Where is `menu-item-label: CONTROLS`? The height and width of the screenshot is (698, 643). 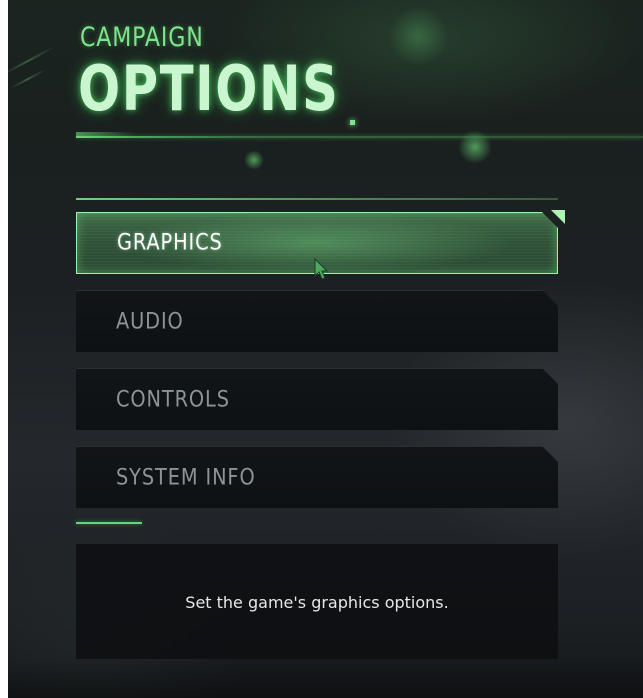 menu-item-label: CONTROLS is located at coordinates (173, 399).